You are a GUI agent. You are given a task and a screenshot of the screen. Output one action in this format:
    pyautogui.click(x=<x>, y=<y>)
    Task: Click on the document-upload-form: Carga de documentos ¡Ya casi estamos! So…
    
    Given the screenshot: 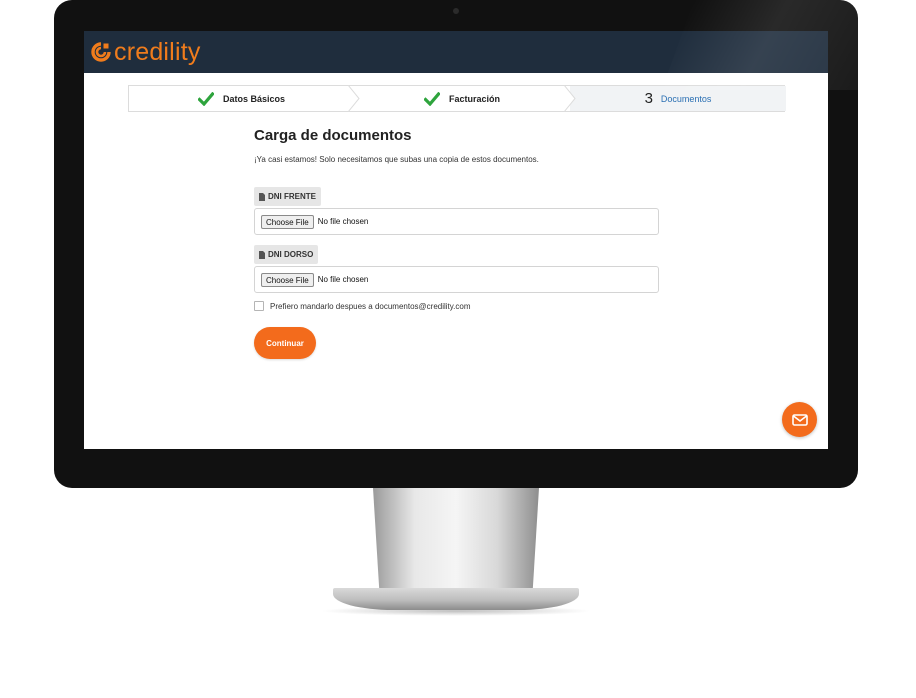 What is the action you would take?
    pyautogui.click(x=456, y=243)
    